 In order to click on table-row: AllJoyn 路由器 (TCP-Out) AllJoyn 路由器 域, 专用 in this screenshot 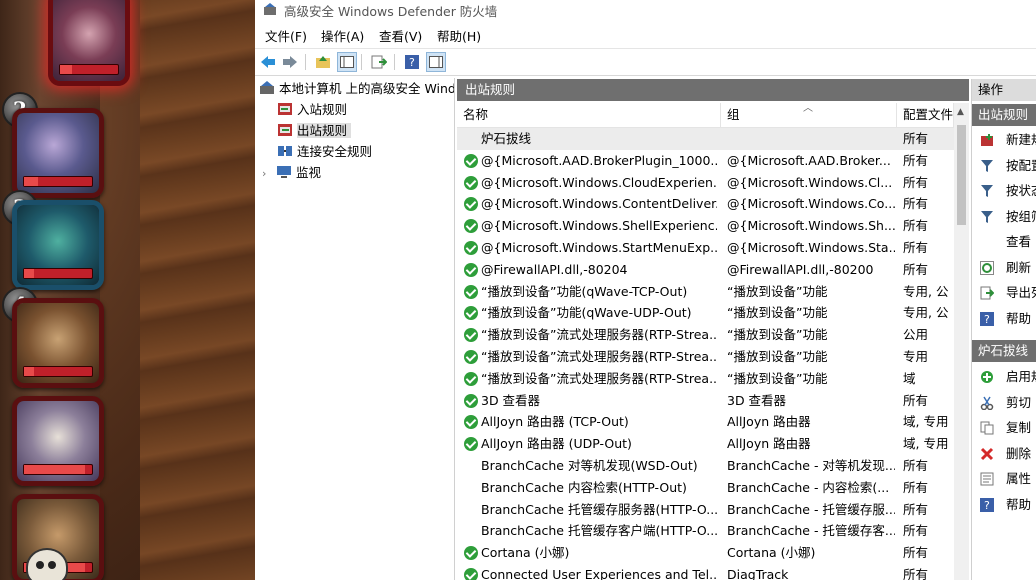, I will do `click(705, 422)`.